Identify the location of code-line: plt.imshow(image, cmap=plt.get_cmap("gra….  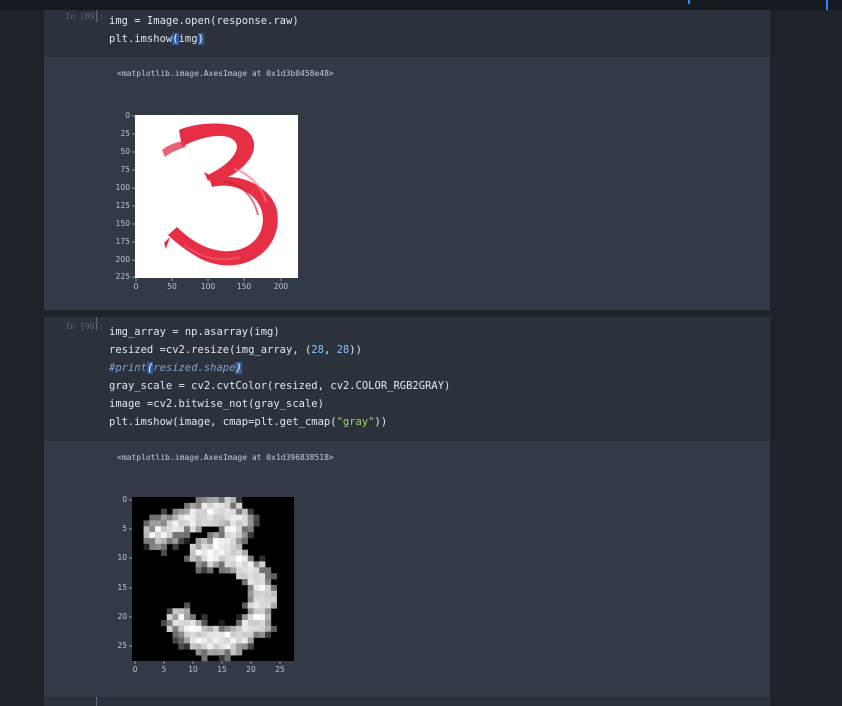
(248, 422).